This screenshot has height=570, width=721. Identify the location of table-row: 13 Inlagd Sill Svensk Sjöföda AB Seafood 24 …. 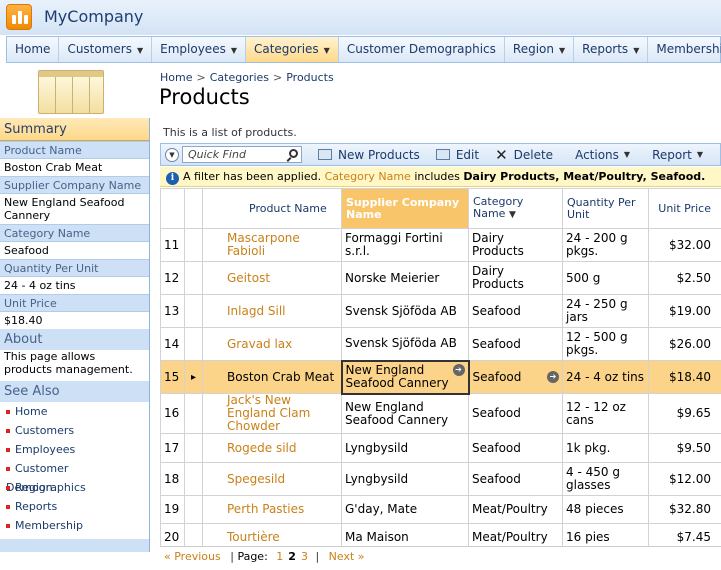
(440, 311).